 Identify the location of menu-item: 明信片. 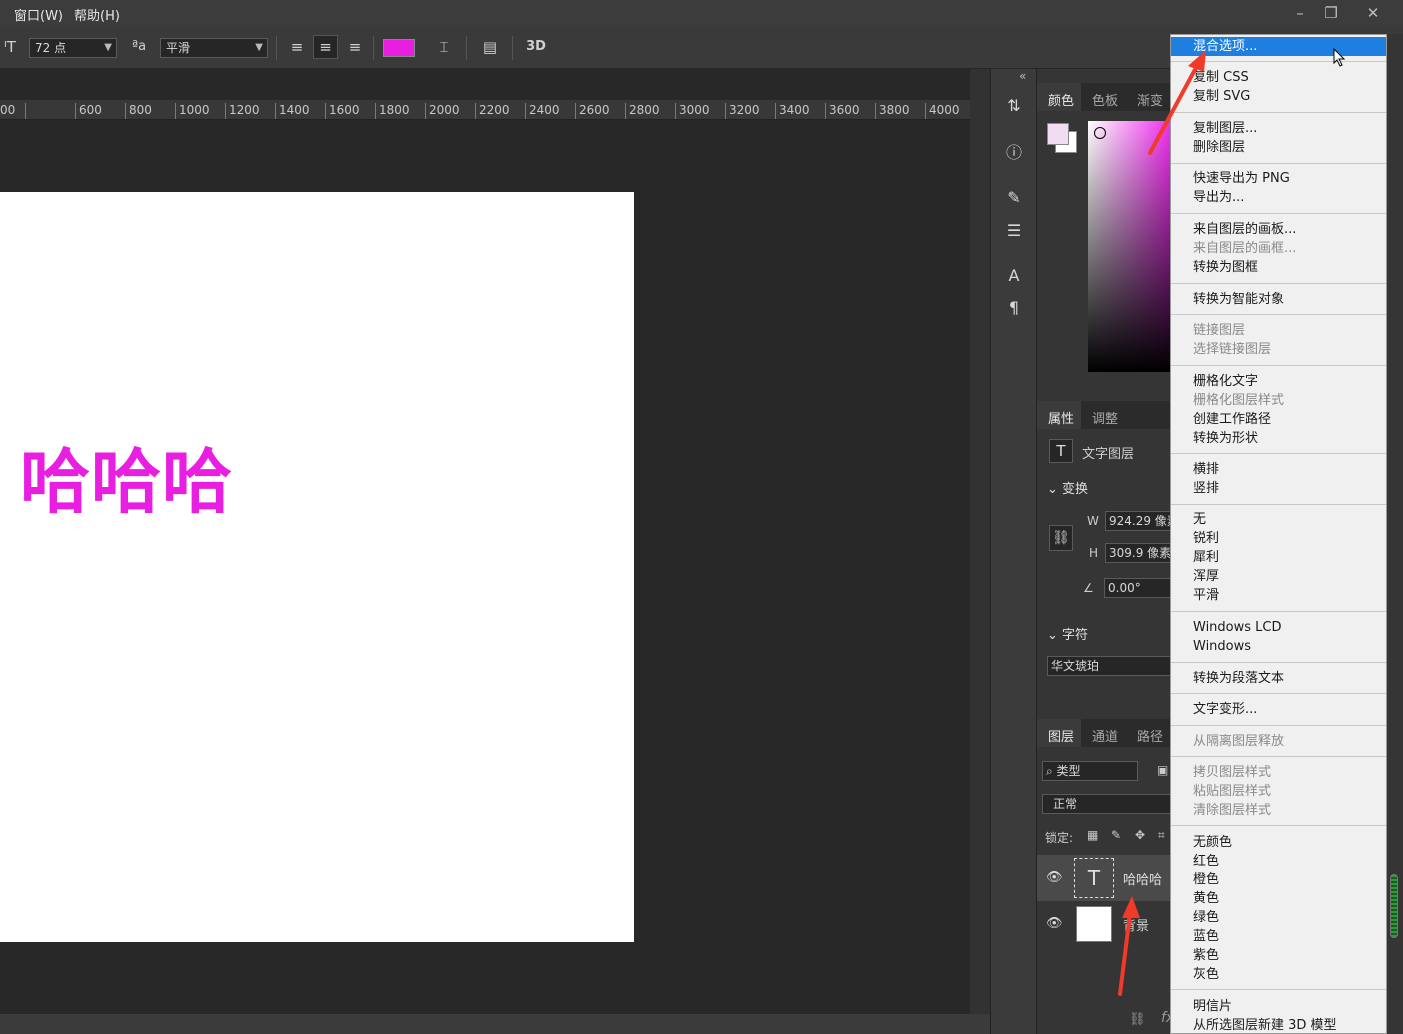
(1278, 1006).